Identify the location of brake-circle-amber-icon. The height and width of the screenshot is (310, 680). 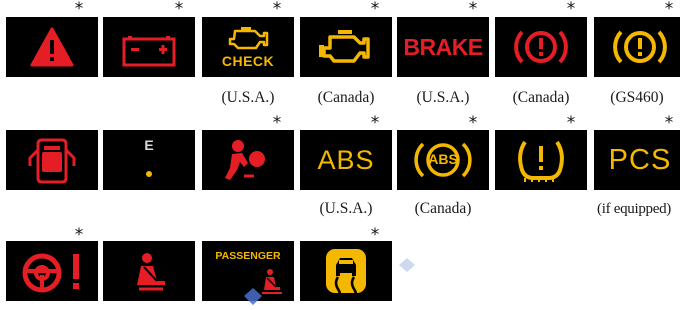
(637, 47).